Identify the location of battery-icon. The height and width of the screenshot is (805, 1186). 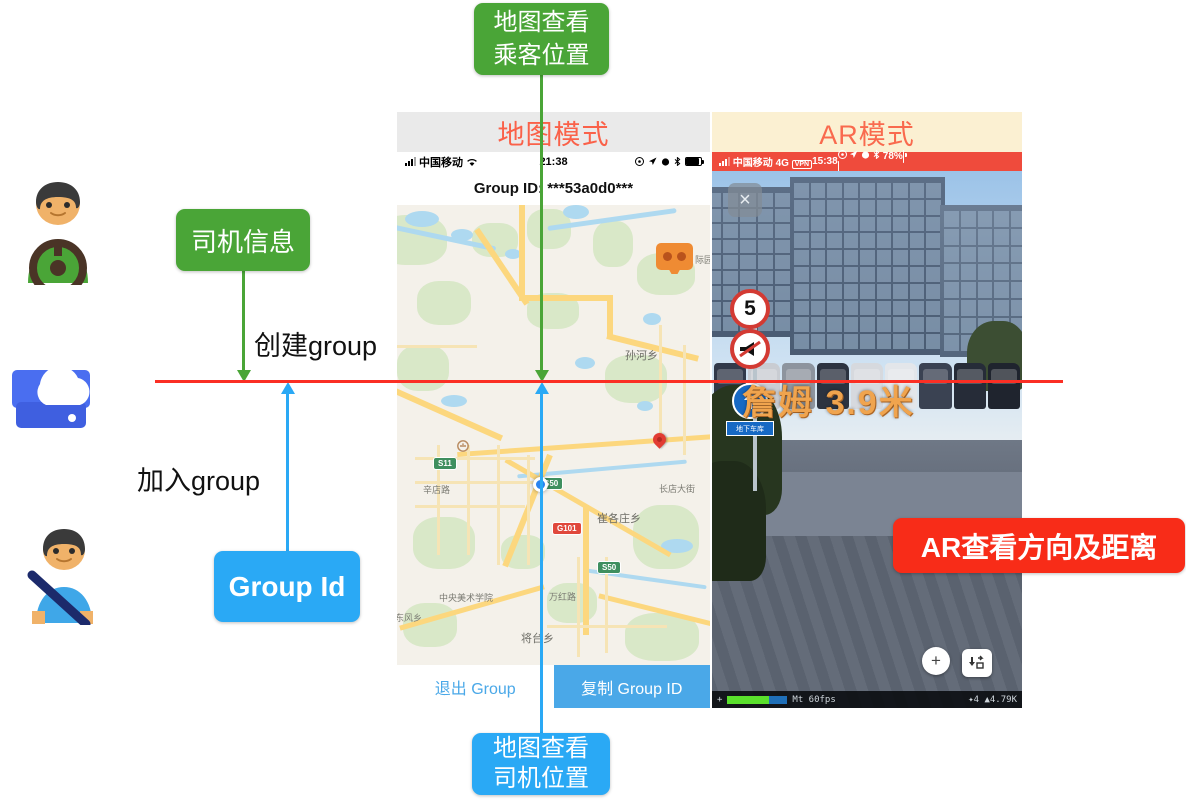
(695, 161).